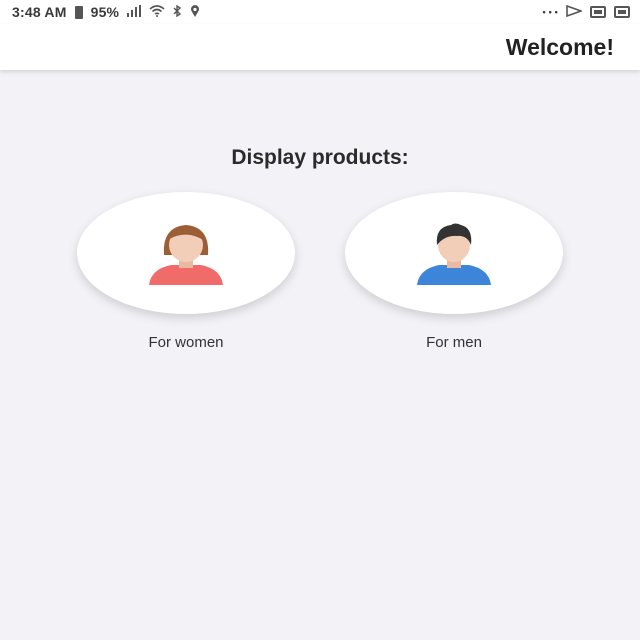 The height and width of the screenshot is (640, 640). I want to click on category-men: For men, so click(454, 271).